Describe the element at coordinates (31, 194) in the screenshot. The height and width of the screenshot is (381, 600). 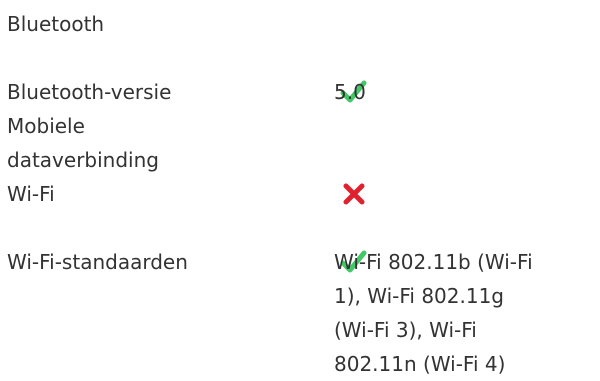
I see `spec-label: Wi-Fi` at that location.